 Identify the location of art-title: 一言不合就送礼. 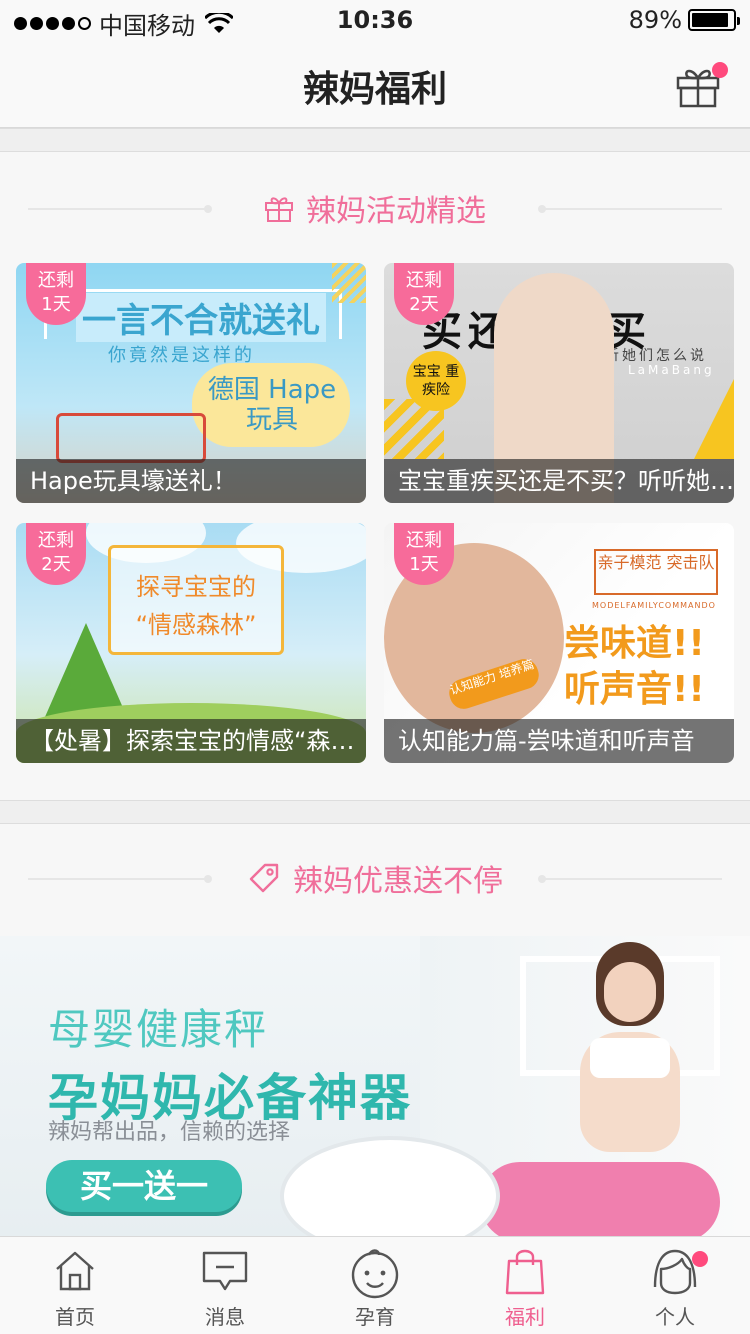
(201, 317).